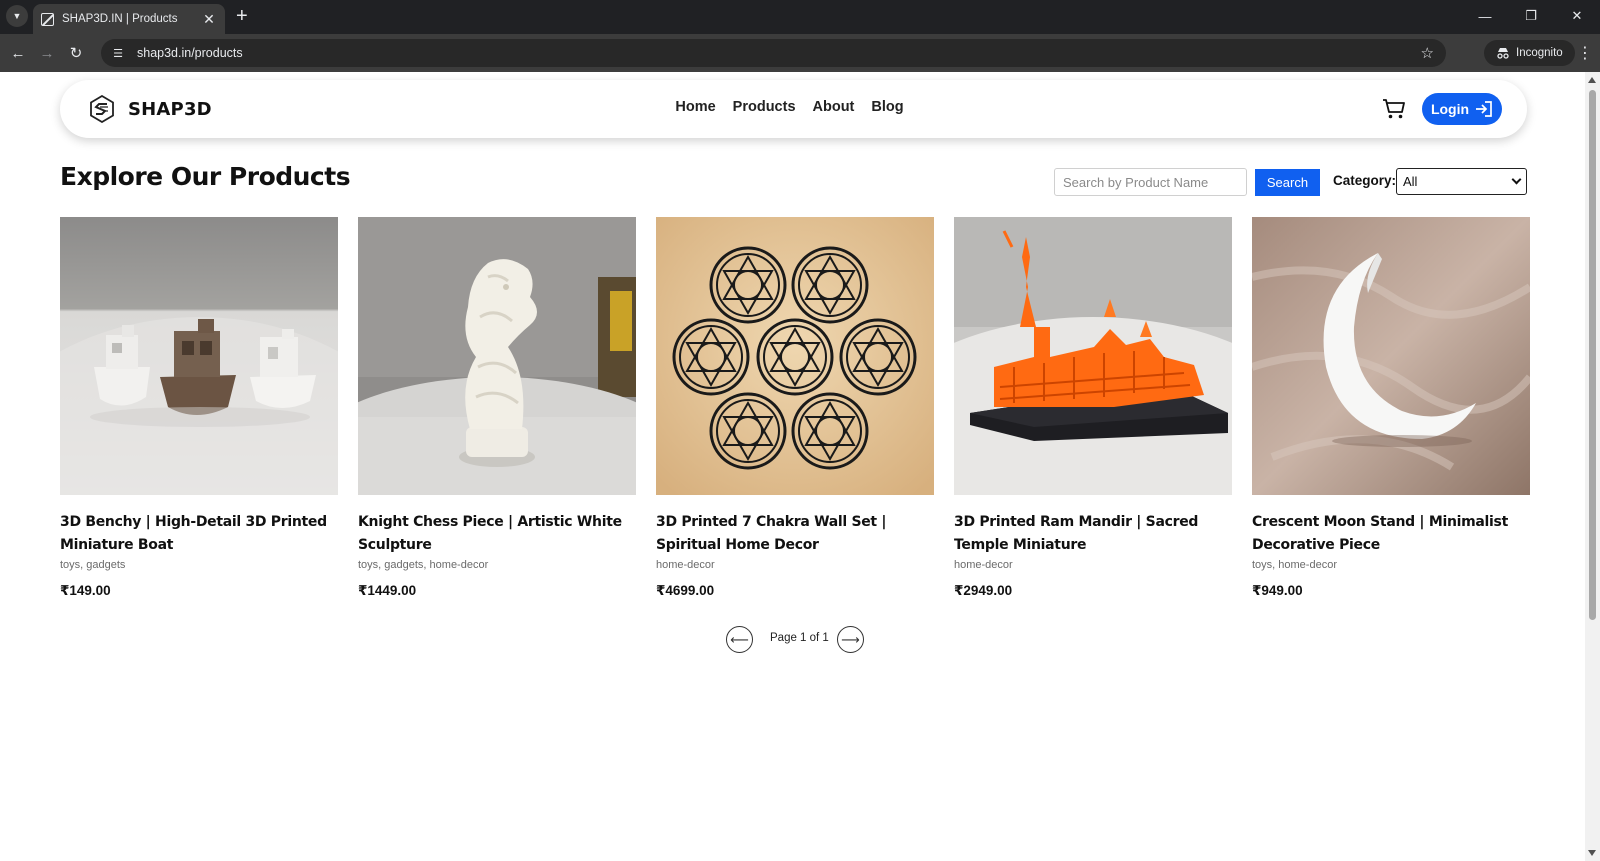 Image resolution: width=1600 pixels, height=861 pixels. What do you see at coordinates (47, 53) in the screenshot?
I see `arrow-right-icon: →` at bounding box center [47, 53].